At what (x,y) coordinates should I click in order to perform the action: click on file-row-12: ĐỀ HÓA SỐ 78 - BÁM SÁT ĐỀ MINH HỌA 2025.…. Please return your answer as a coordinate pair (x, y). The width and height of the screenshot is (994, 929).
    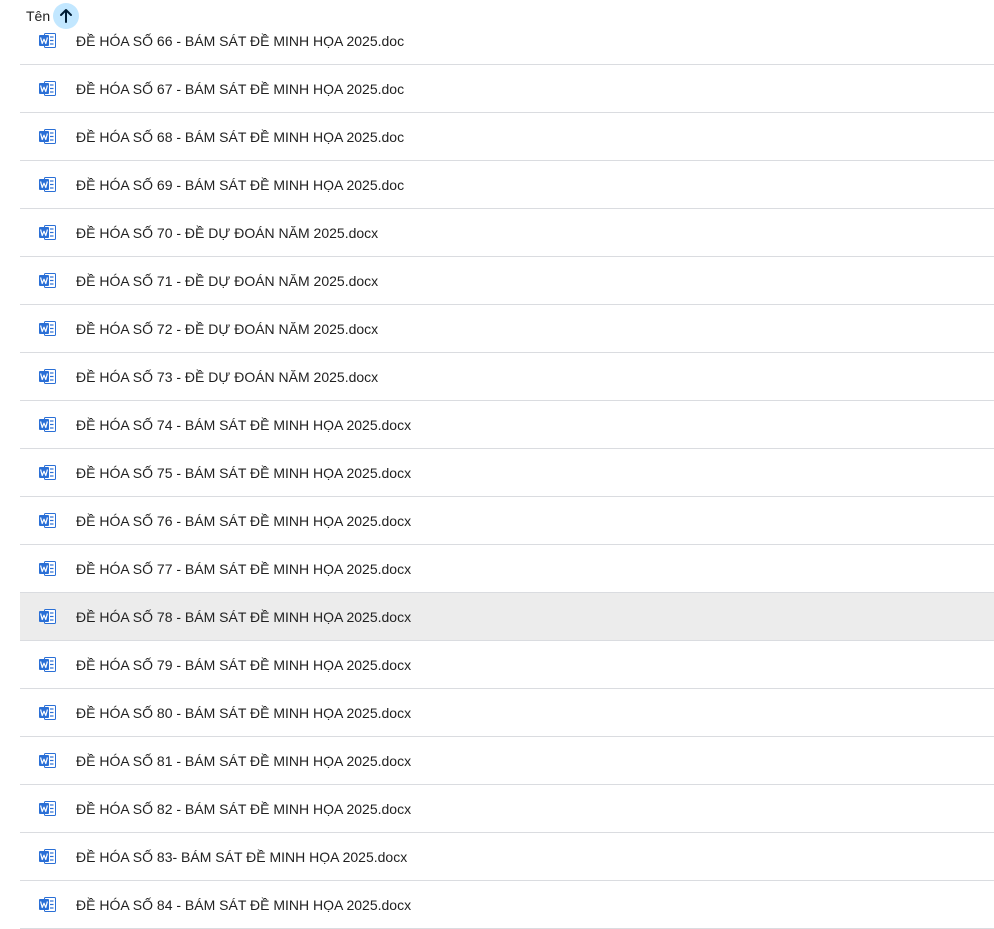
    Looking at the image, I should click on (507, 617).